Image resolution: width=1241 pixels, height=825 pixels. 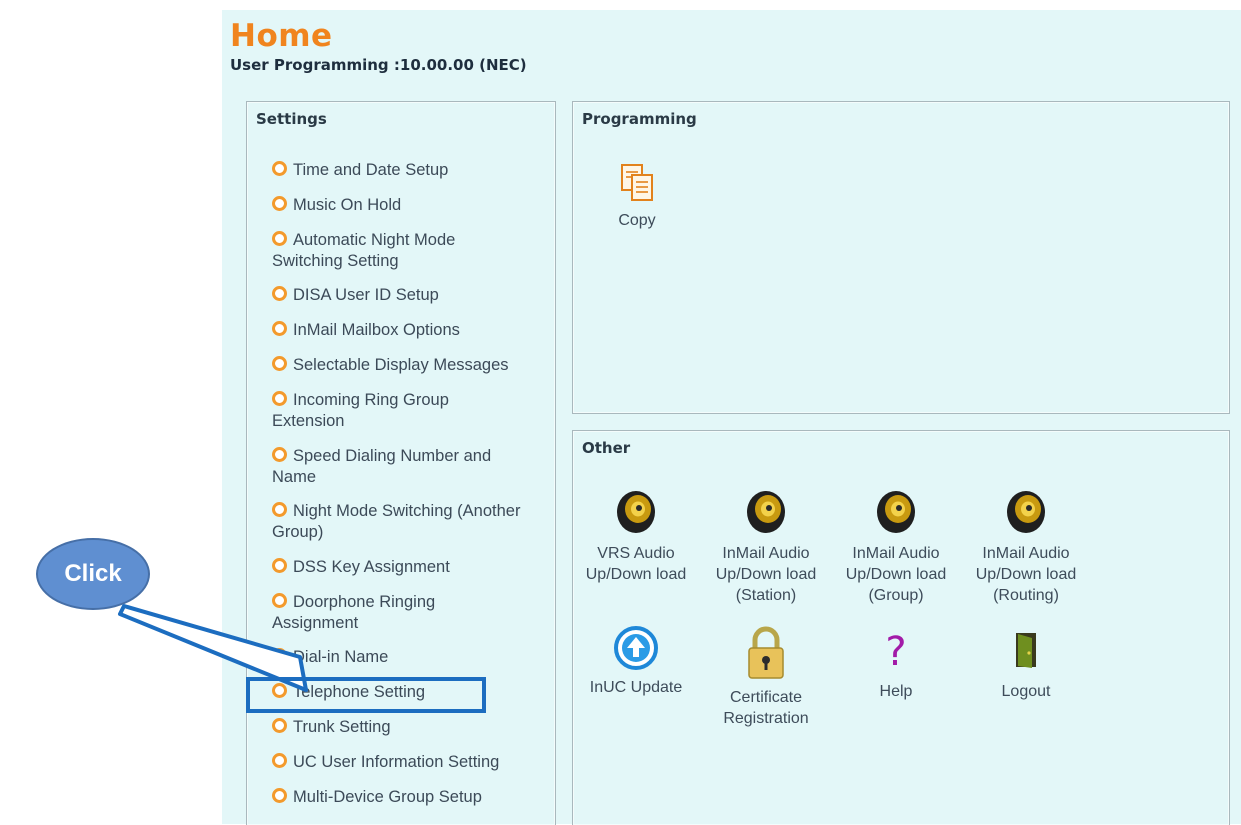 I want to click on callout-pointer, so click(x=213, y=648).